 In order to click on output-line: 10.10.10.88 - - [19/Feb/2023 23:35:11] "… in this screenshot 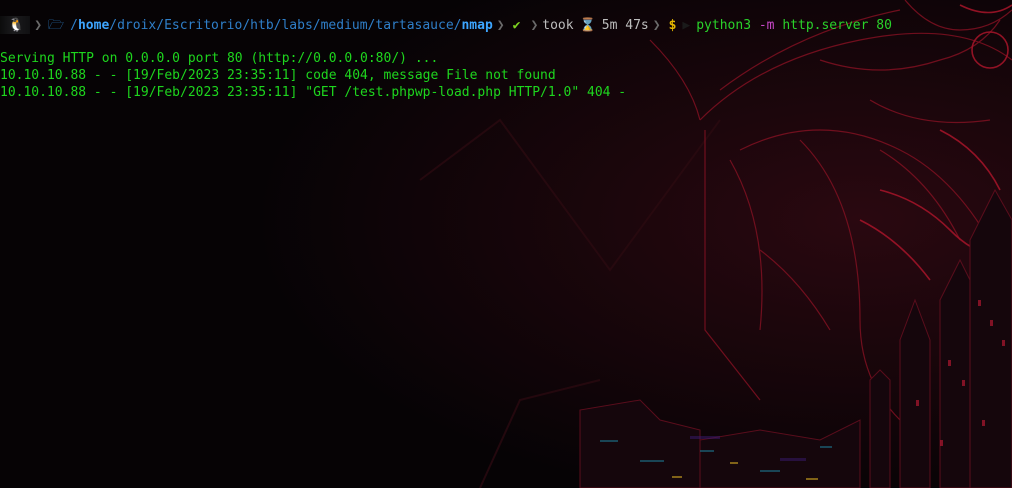, I will do `click(313, 92)`.